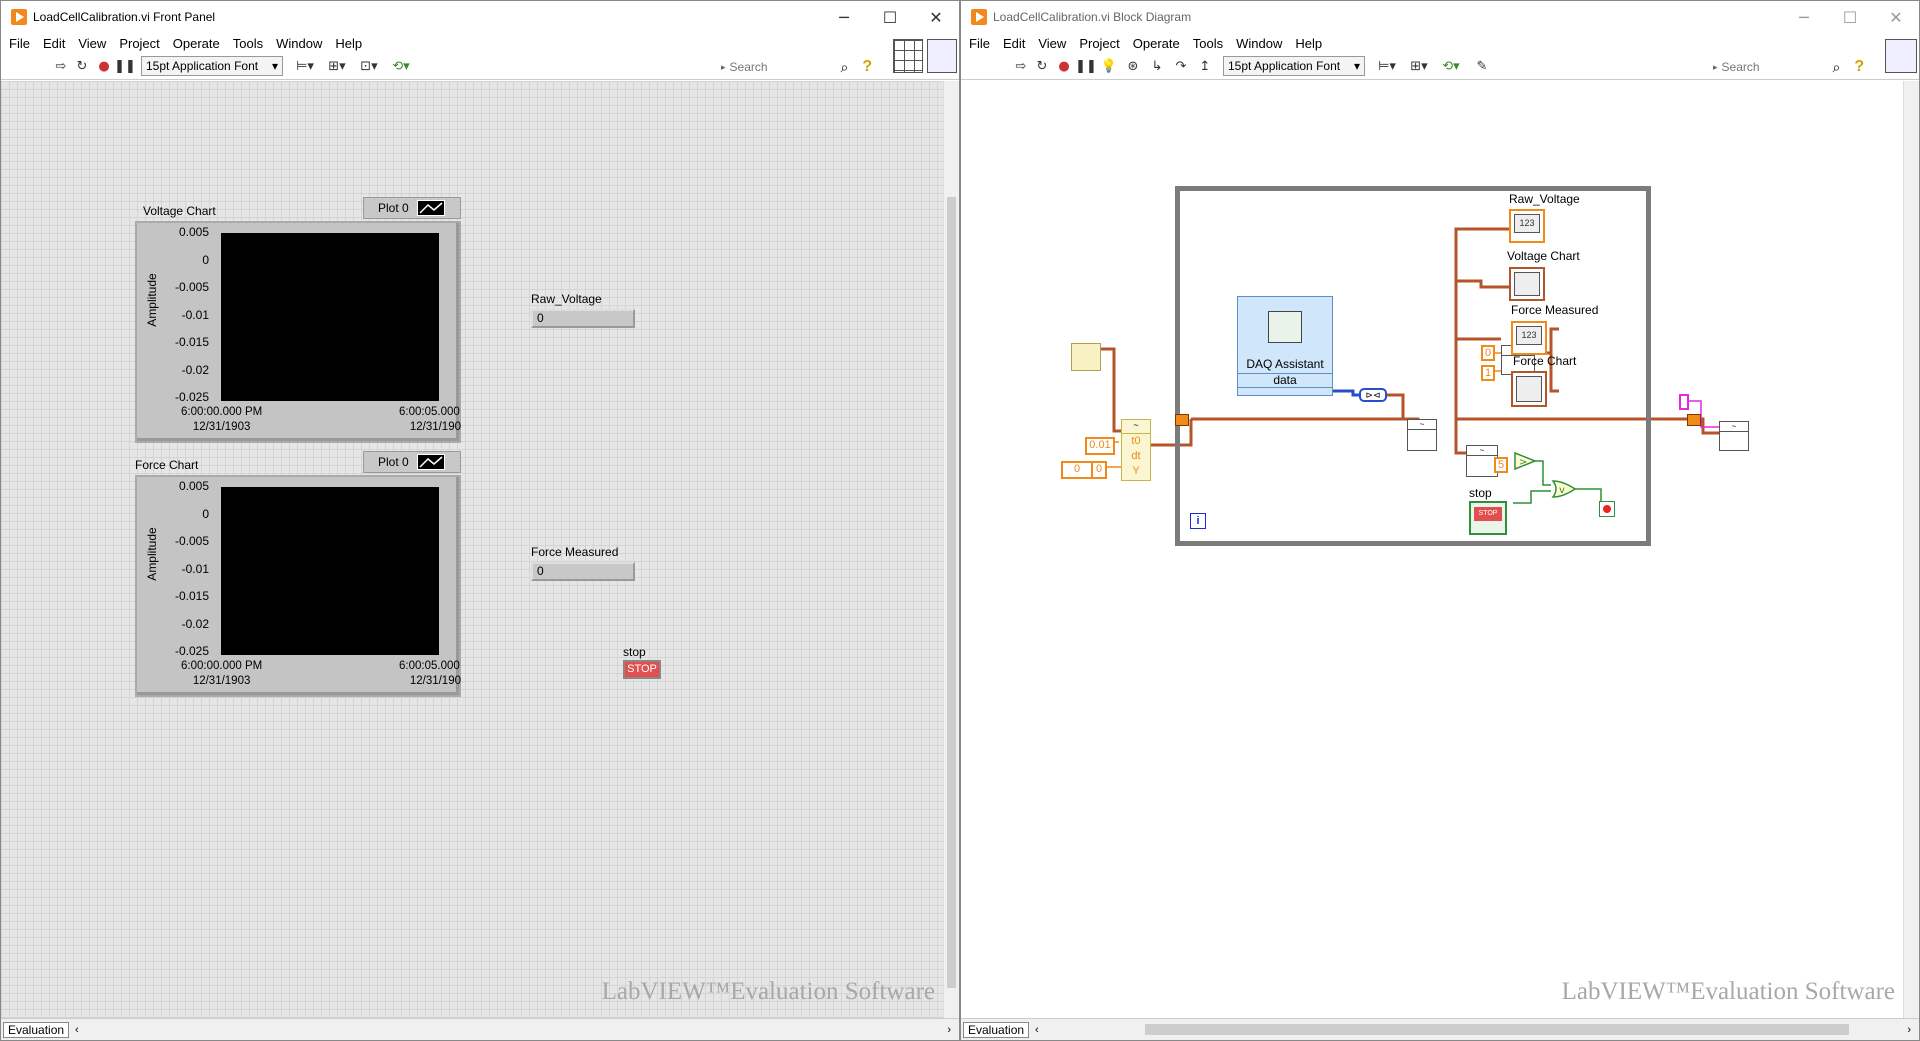 Image resolution: width=1920 pixels, height=1041 pixels. I want to click on step-over-icon: ↷, so click(1181, 66).